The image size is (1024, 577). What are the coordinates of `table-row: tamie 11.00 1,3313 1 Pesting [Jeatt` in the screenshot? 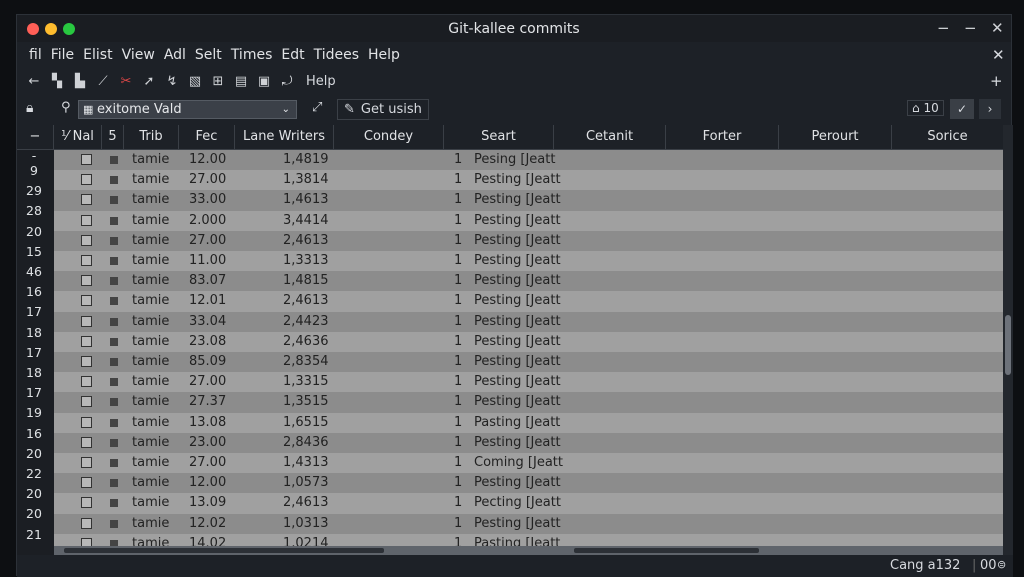 It's located at (528, 261).